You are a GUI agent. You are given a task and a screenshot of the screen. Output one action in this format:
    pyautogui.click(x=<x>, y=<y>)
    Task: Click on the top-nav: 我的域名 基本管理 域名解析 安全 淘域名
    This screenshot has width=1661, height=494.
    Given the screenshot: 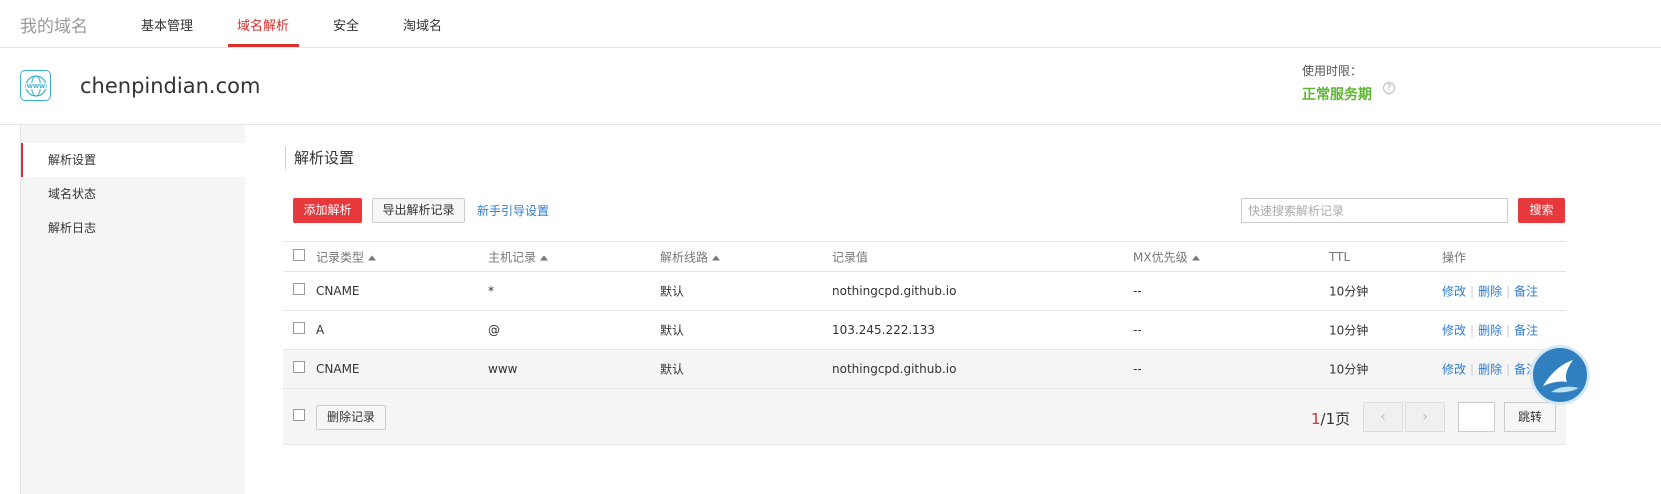 What is the action you would take?
    pyautogui.click(x=830, y=24)
    